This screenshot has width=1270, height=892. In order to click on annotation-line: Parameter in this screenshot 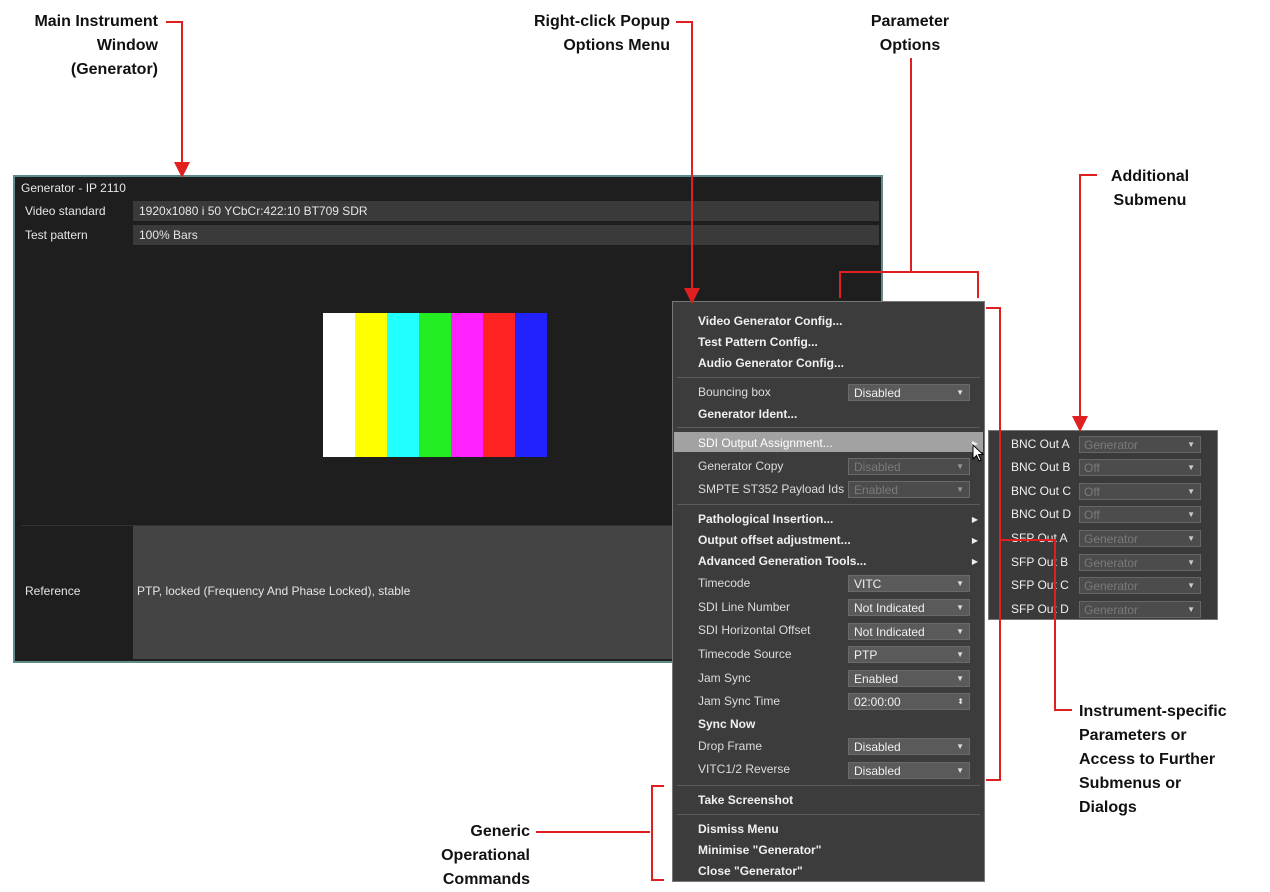, I will do `click(910, 21)`.